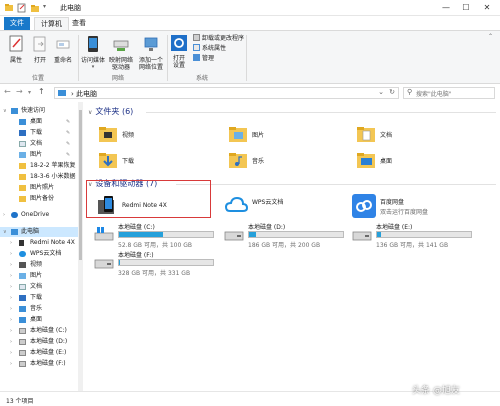 Image resolution: width=500 pixels, height=406 pixels. I want to click on folder-documents: 文档, so click(409, 135).